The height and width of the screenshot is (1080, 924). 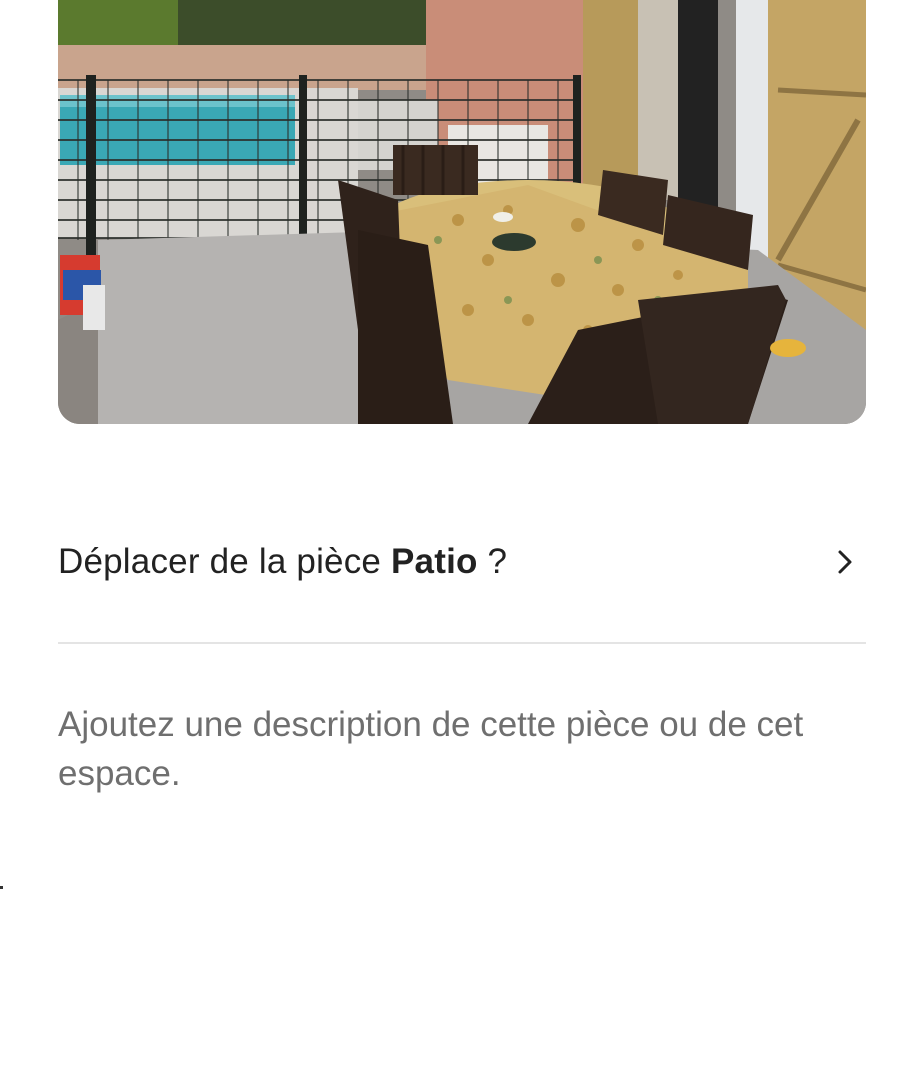 I want to click on room-description-input, so click(x=462, y=750).